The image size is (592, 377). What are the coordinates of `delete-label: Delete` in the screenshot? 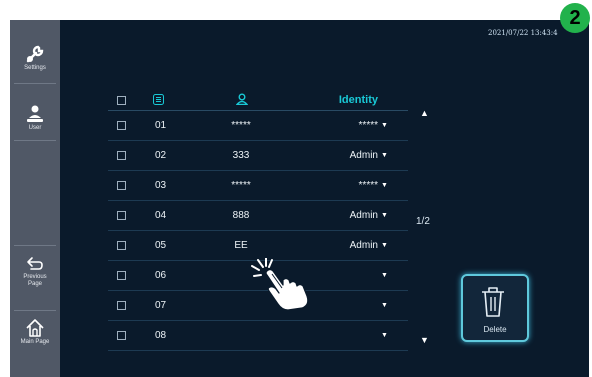 It's located at (495, 329).